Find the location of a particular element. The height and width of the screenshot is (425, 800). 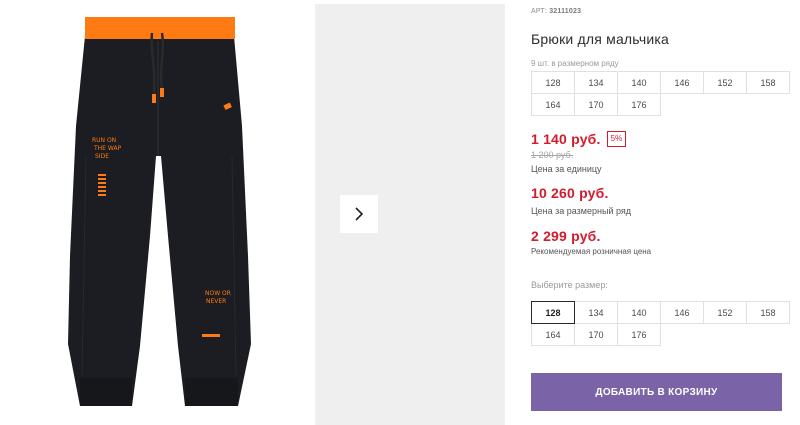

size-option-170: 170 is located at coordinates (596, 334).